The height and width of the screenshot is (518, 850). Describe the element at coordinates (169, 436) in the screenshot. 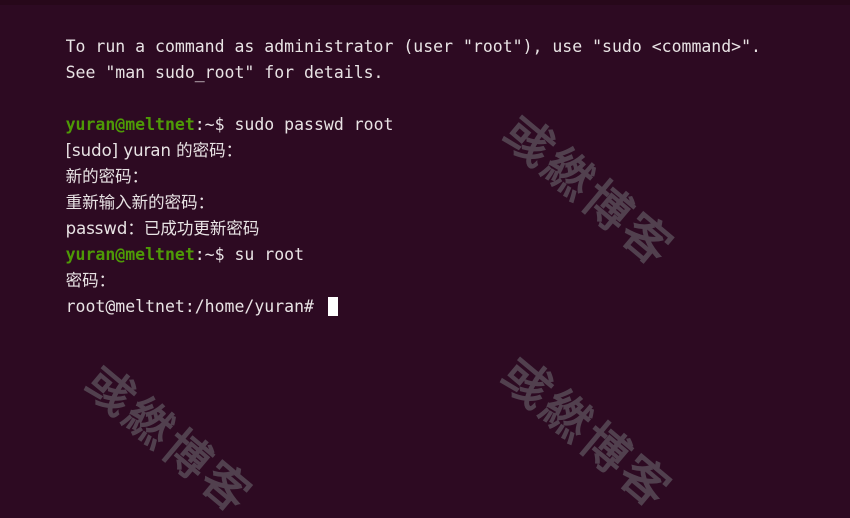

I see `watermark-bottom-left: 彧繎博客` at that location.